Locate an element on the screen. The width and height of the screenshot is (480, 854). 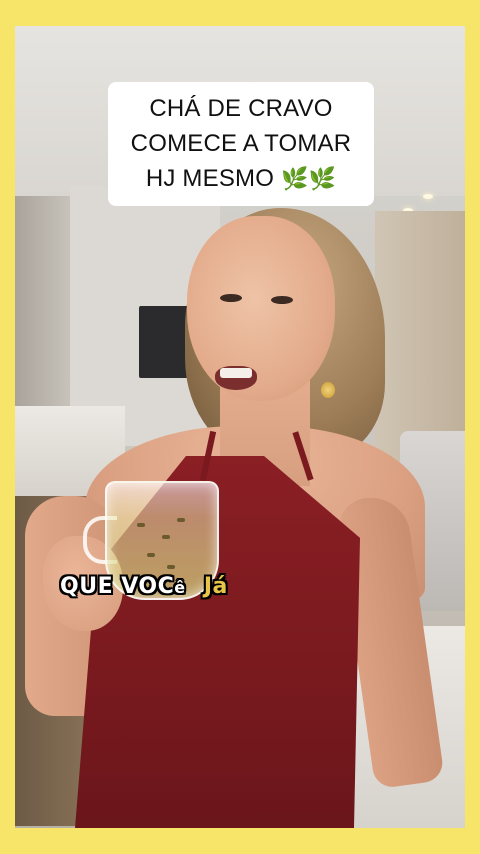
title-line-3-text: HJ MESMO is located at coordinates (210, 178).